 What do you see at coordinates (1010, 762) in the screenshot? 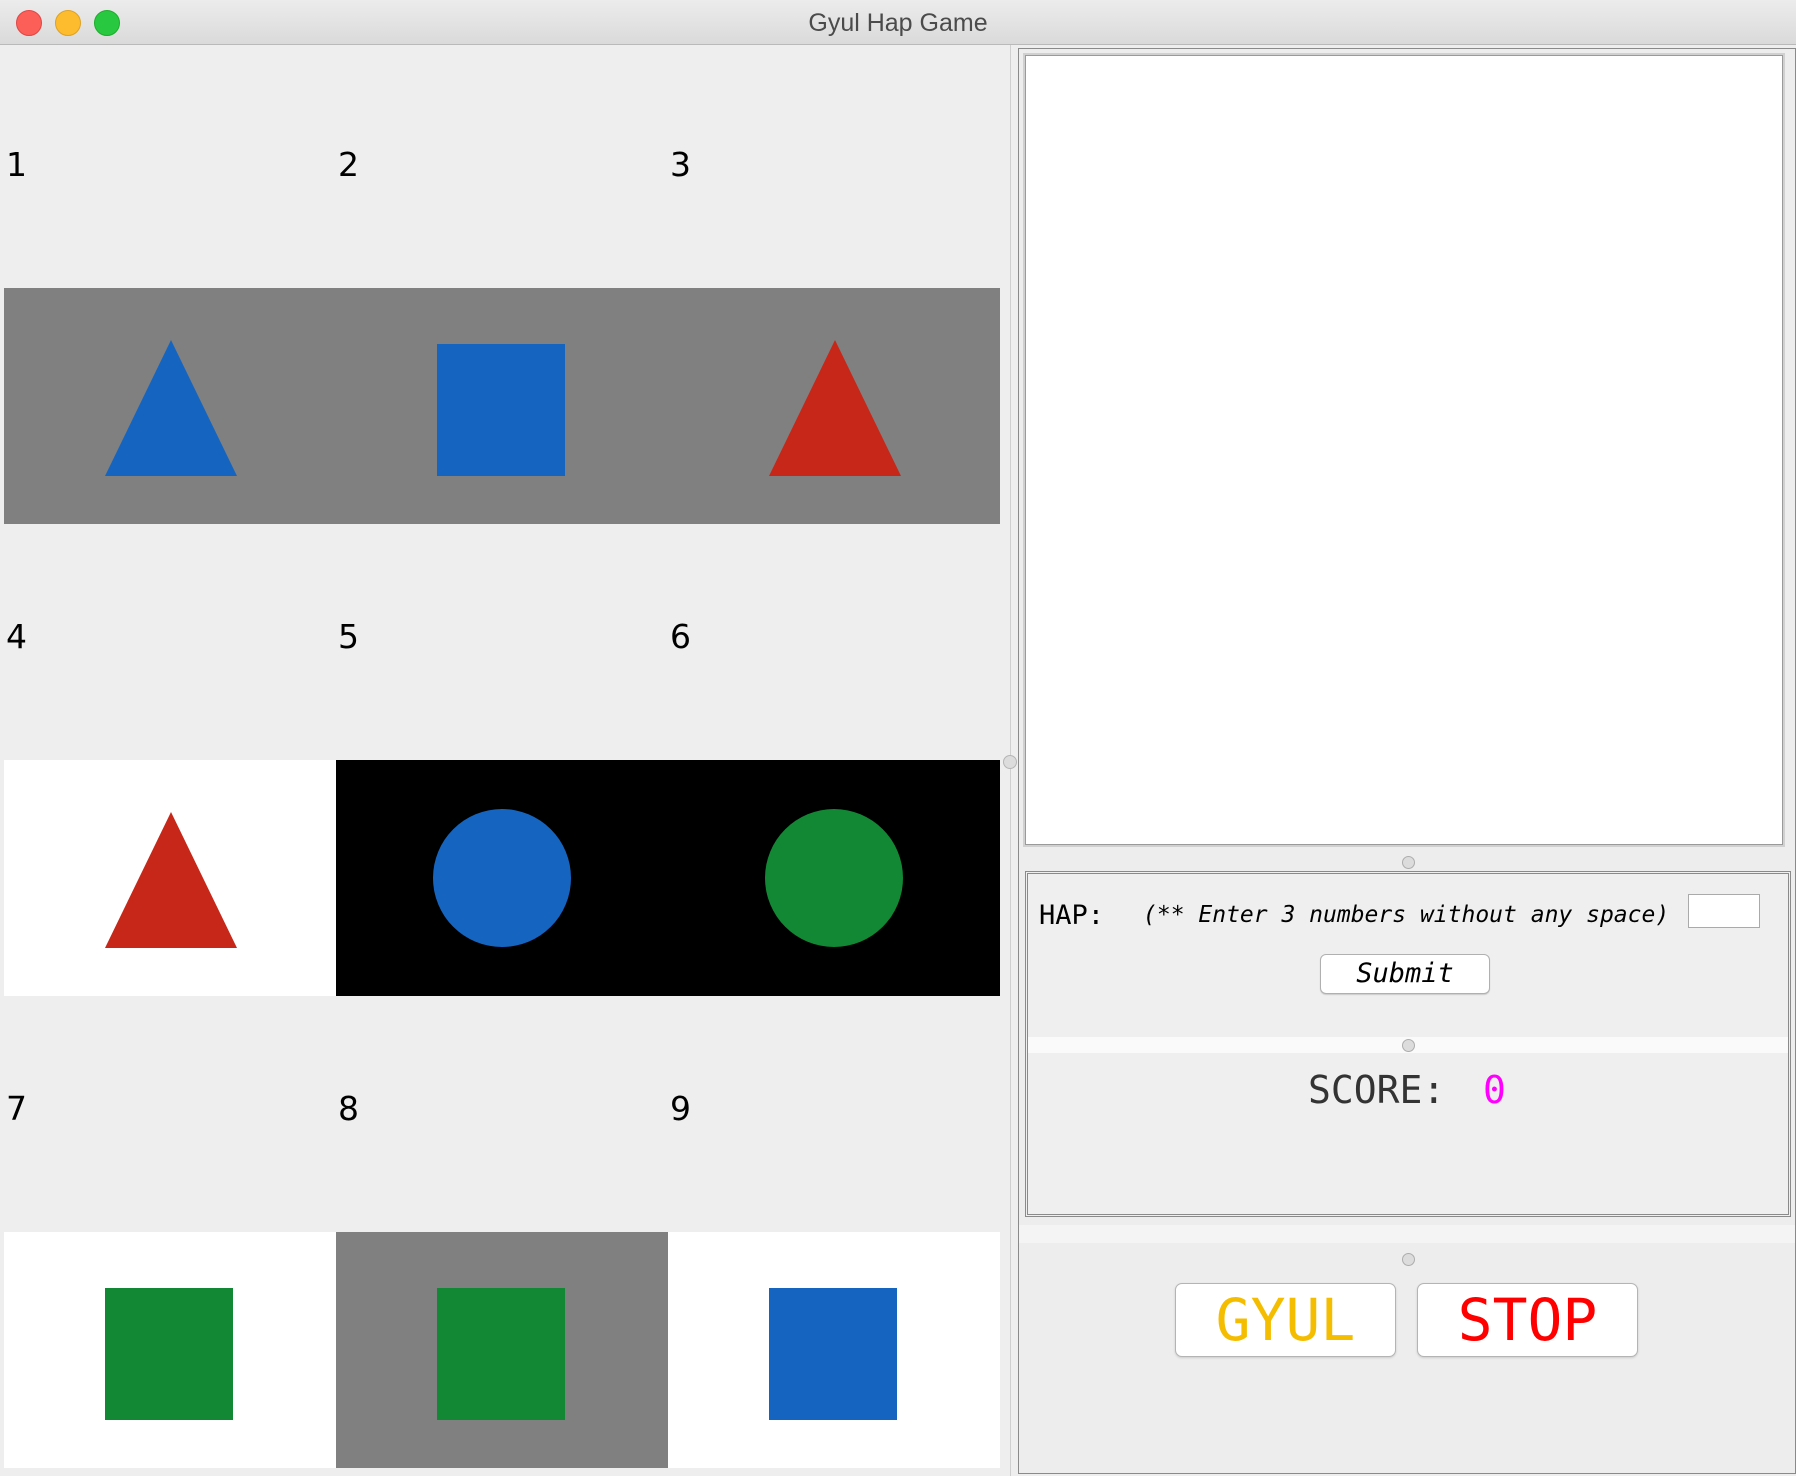
I see `vertical-splitter-handle` at bounding box center [1010, 762].